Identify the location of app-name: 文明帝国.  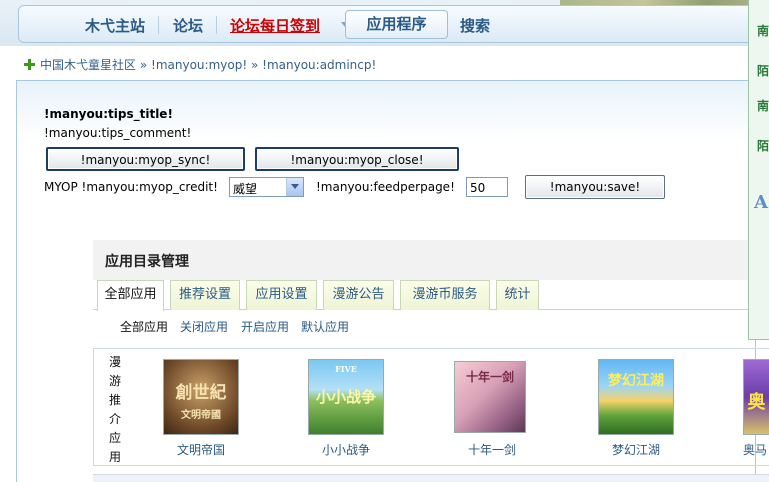
(201, 449).